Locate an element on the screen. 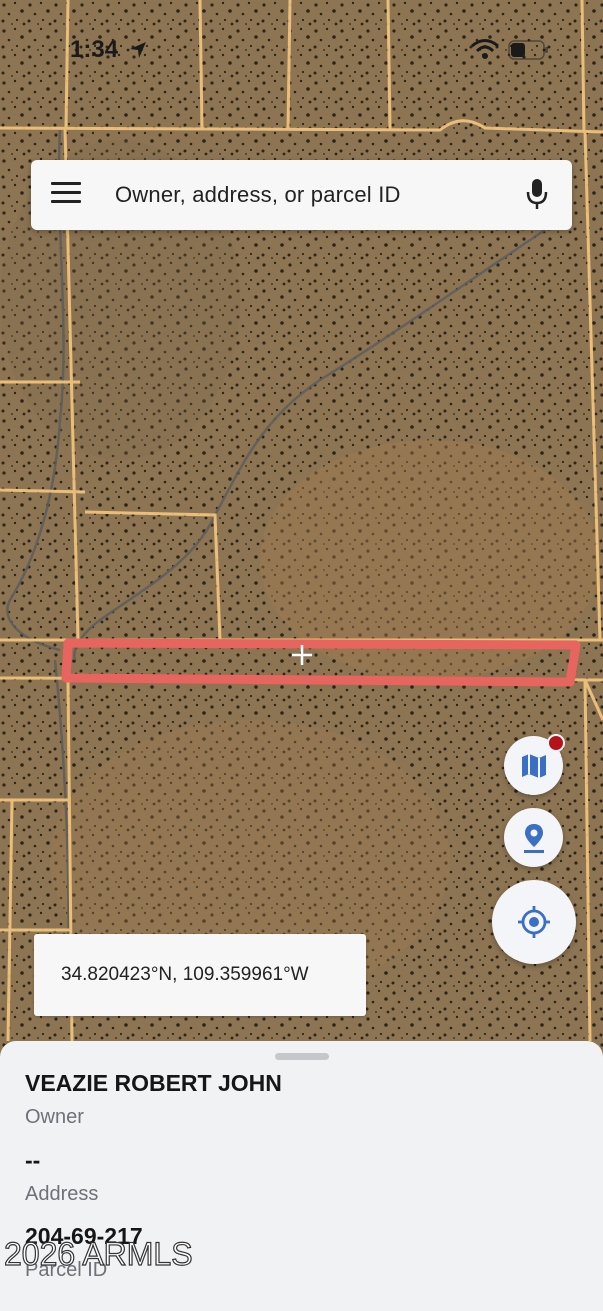 Image resolution: width=603 pixels, height=1311 pixels. status-time: 1:34 is located at coordinates (94, 49).